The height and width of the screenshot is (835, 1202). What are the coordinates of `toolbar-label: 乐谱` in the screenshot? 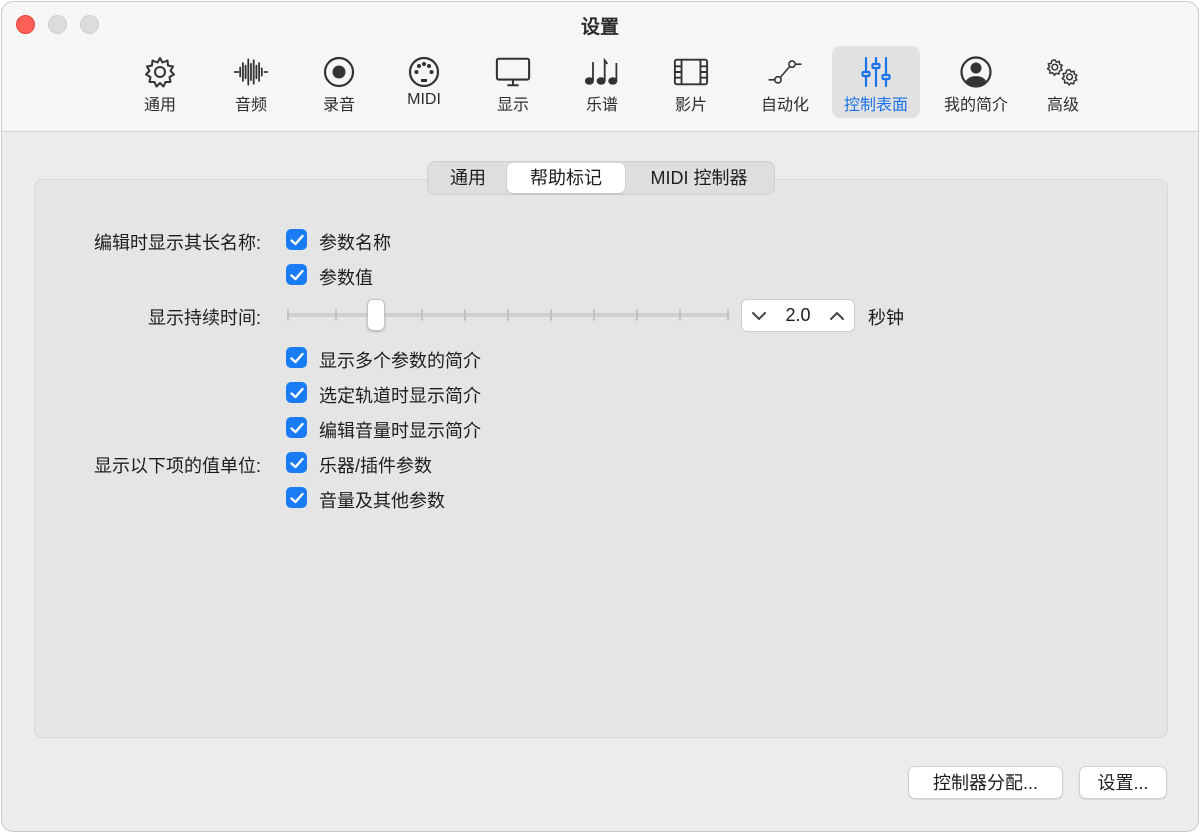 It's located at (601, 105).